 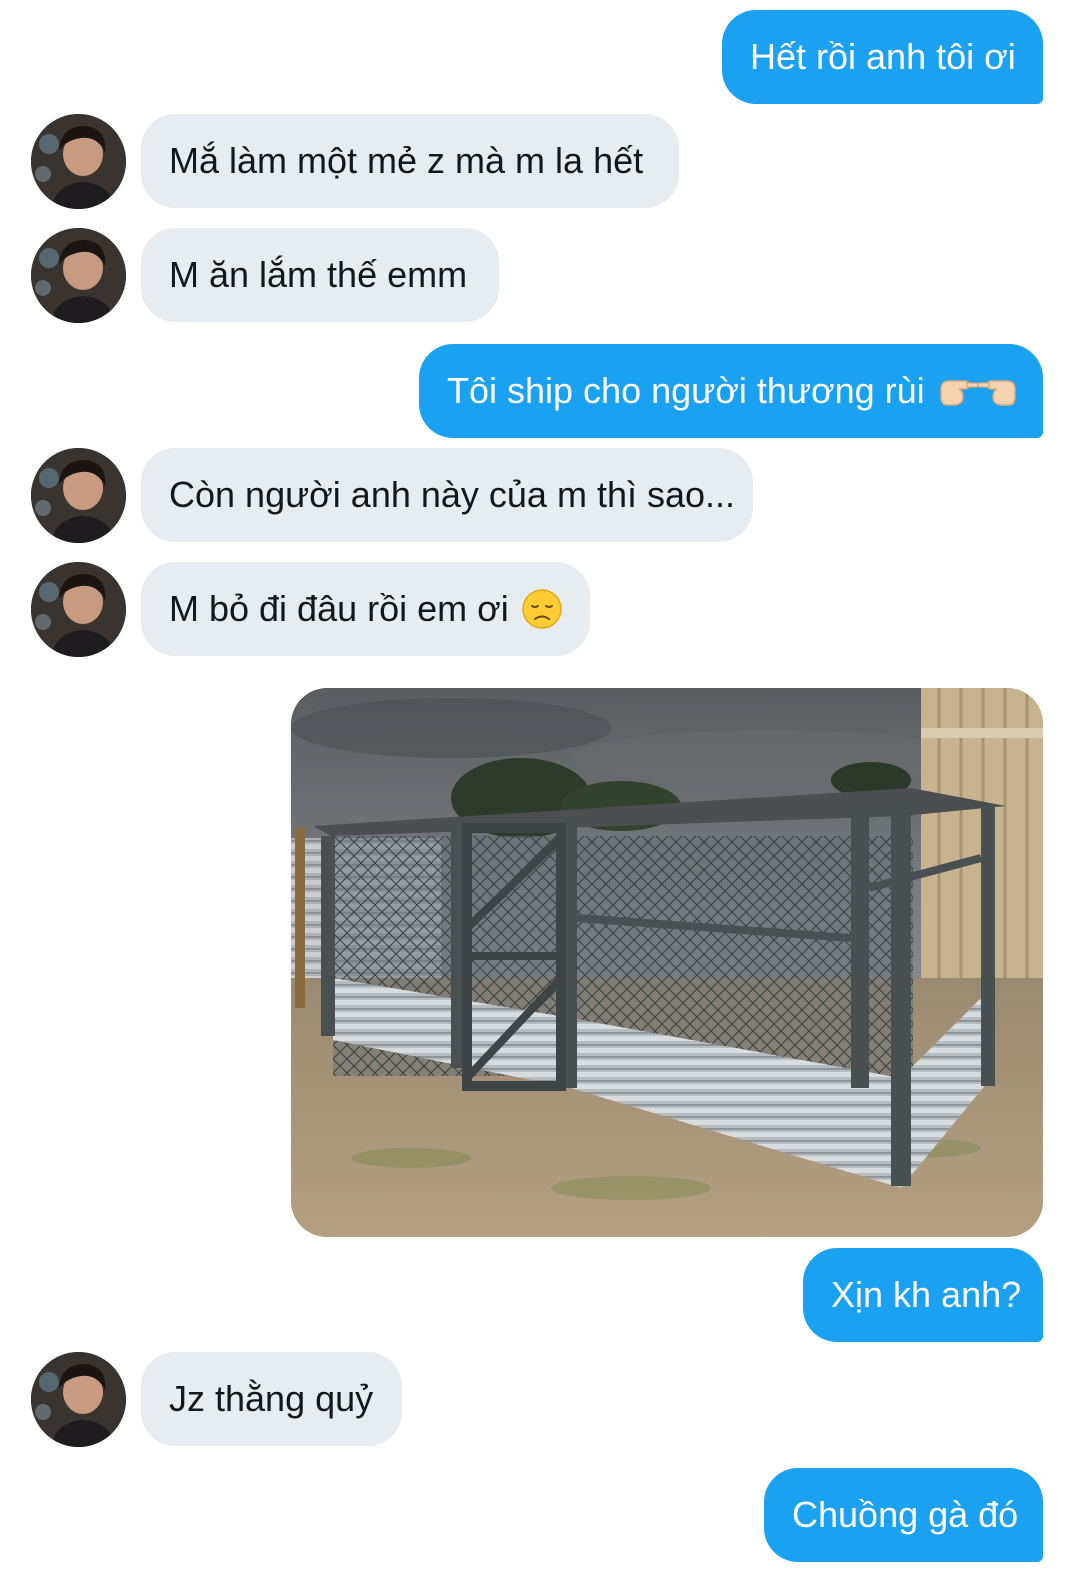 I want to click on message-text: Jz thằng quỷ, so click(x=271, y=1398).